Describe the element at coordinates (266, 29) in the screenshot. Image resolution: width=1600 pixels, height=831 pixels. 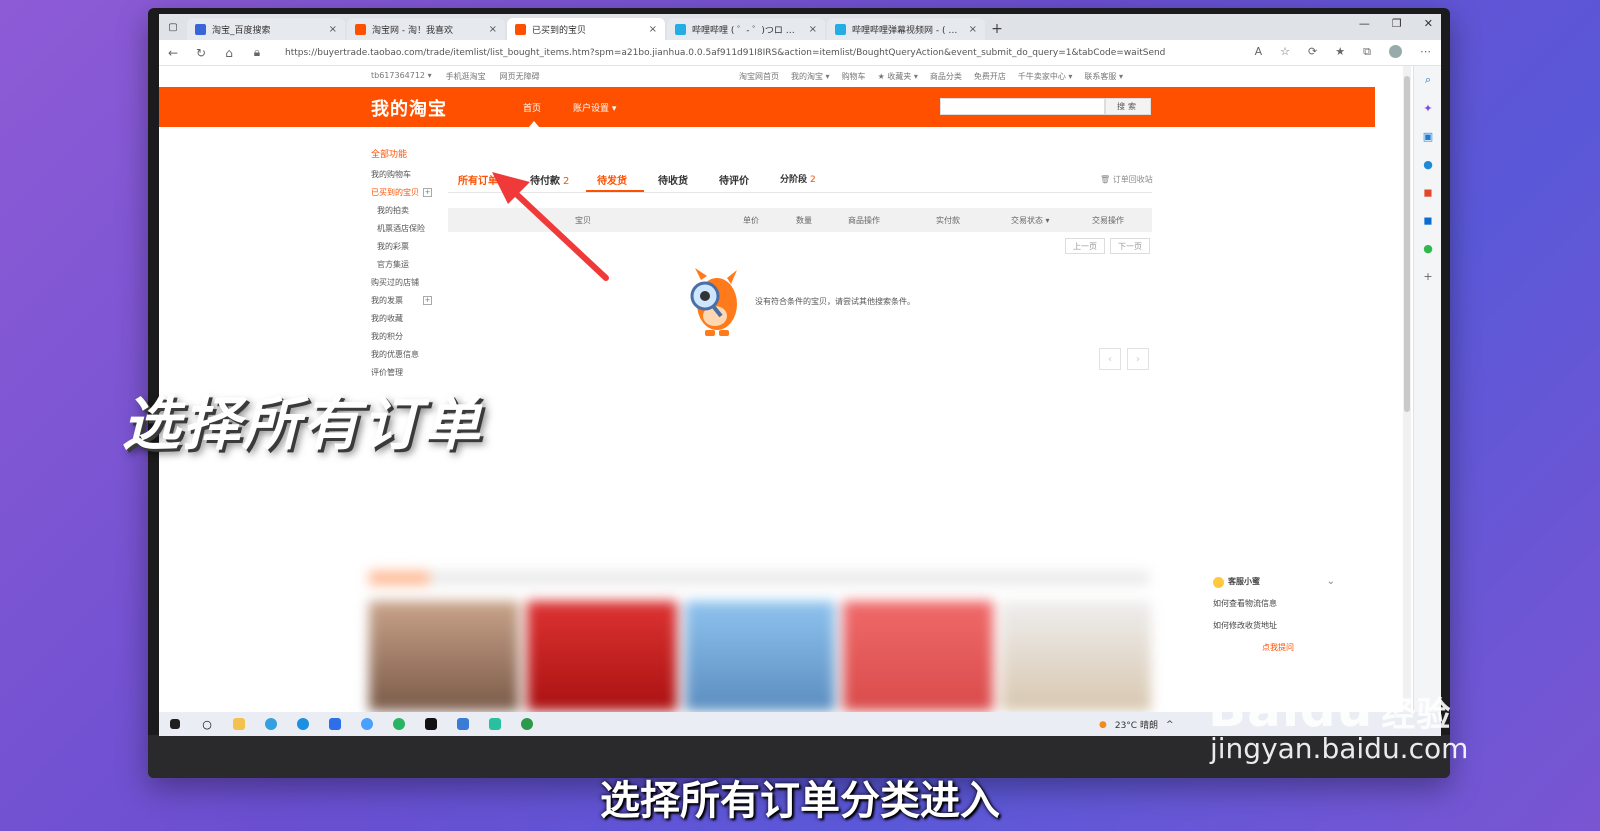
I see `browser-tab: 淘宝_百度搜索 ×` at that location.